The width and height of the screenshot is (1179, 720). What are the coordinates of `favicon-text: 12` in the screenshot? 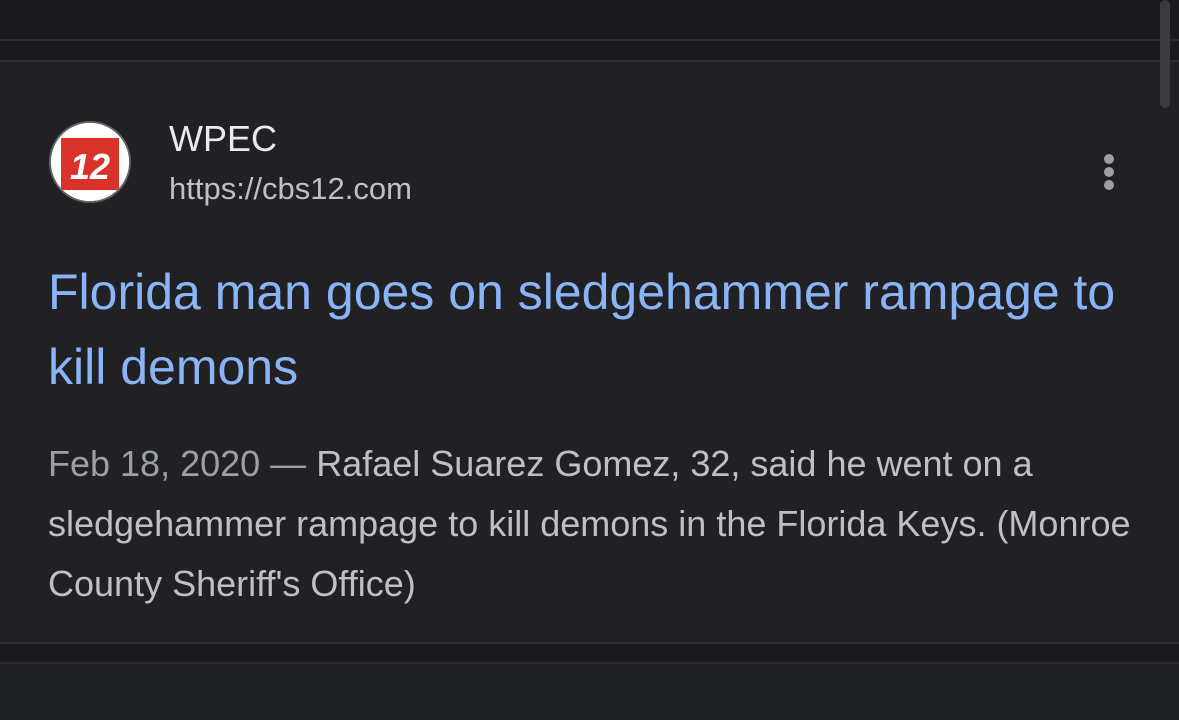 It's located at (90, 166).